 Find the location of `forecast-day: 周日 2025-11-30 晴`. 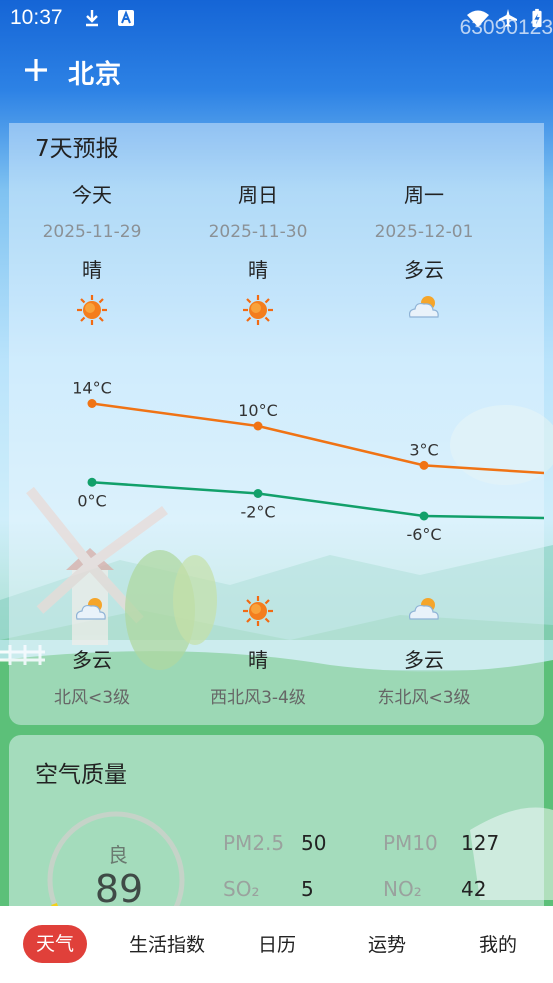

forecast-day: 周日 2025-11-30 晴 is located at coordinates (258, 231).